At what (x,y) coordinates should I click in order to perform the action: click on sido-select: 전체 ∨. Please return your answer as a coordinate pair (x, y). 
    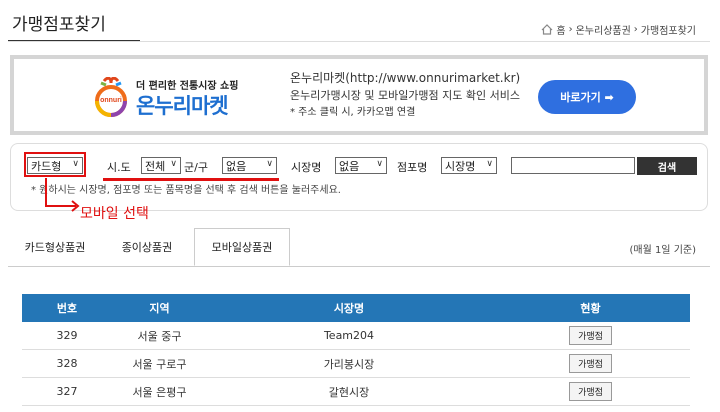
    Looking at the image, I should click on (161, 165).